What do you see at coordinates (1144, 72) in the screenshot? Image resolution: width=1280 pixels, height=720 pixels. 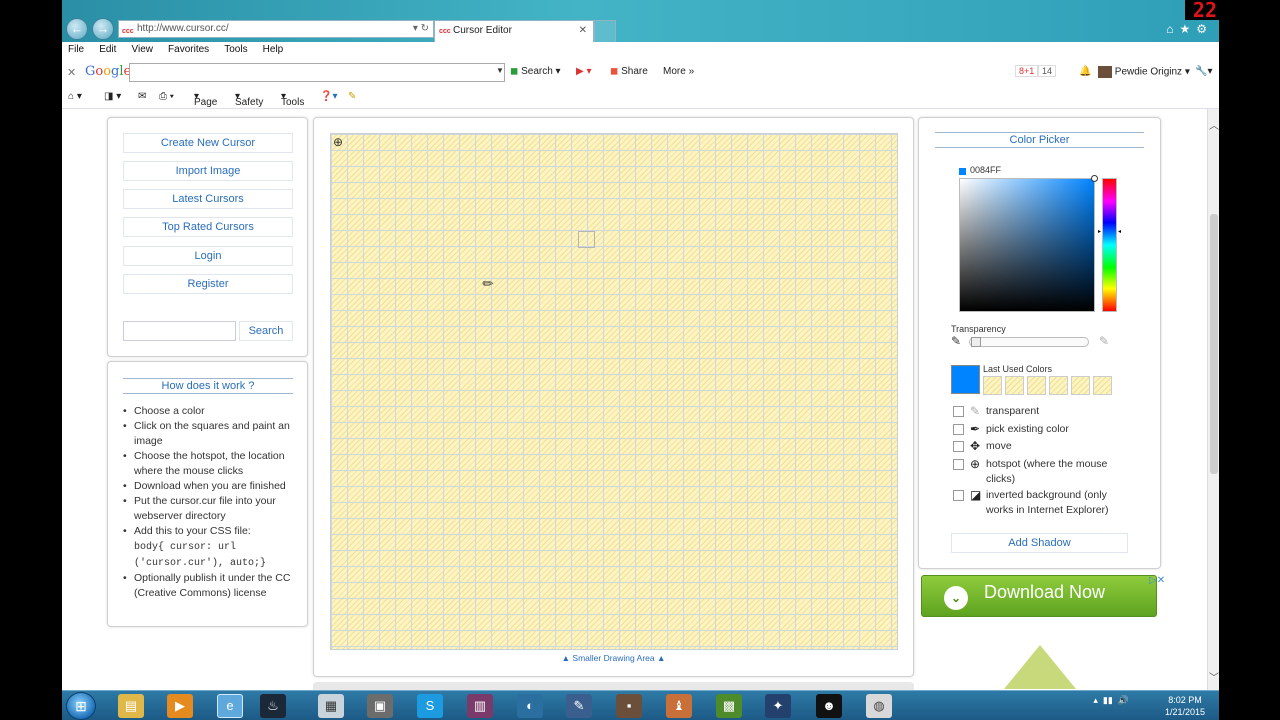 I see `profile-menu: Pewdie Originz ▾` at bounding box center [1144, 72].